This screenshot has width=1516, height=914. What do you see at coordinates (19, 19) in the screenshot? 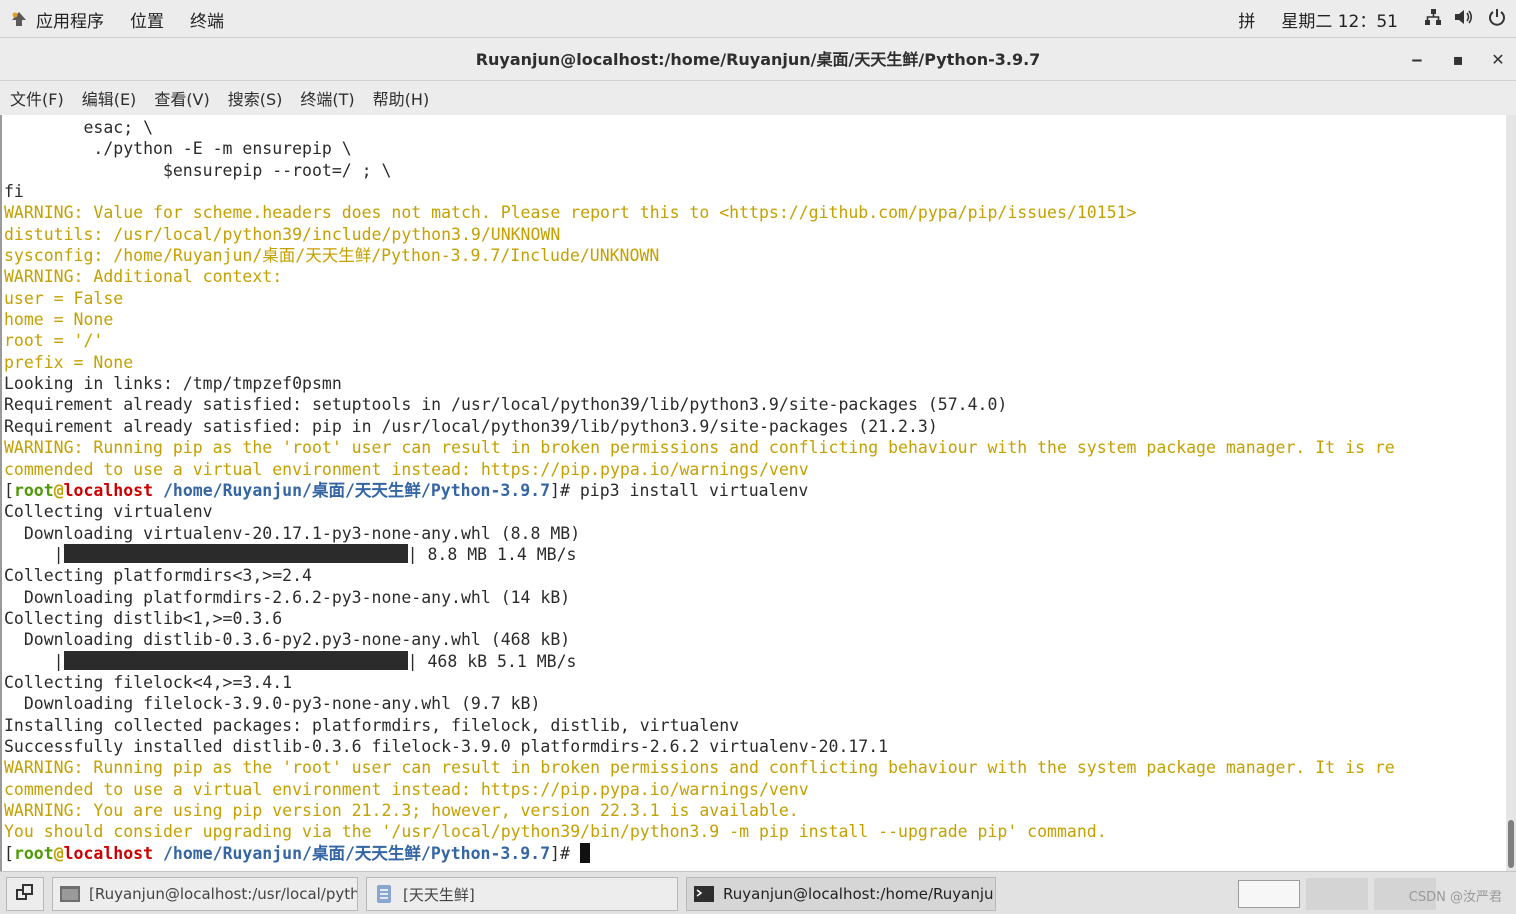
I see `applications-icon` at bounding box center [19, 19].